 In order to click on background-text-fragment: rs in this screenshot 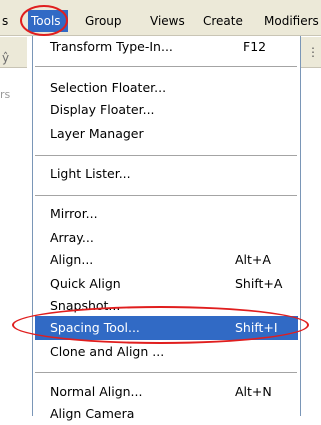, I will do `click(5, 94)`.